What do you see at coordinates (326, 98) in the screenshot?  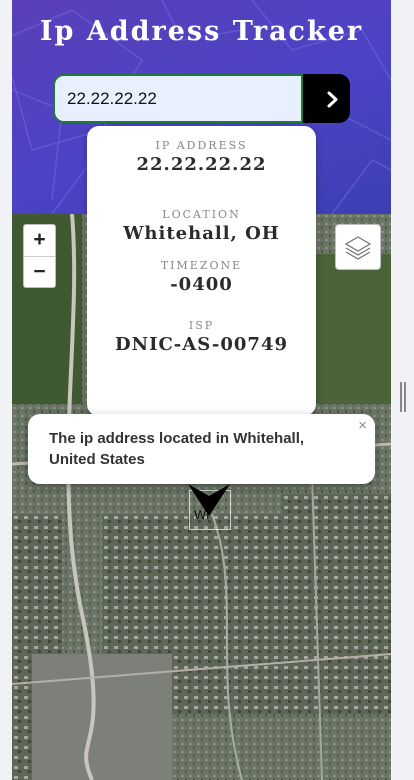 I see `search-submit-button` at bounding box center [326, 98].